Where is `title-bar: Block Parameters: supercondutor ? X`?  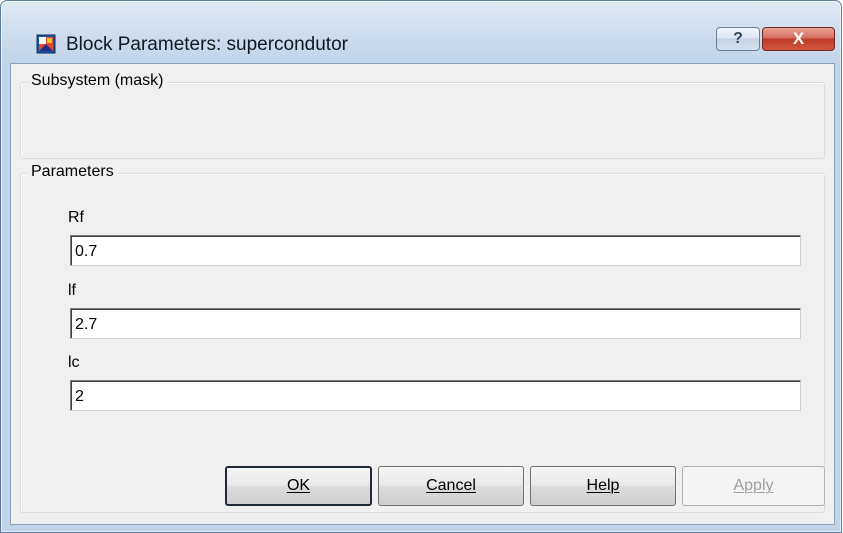 title-bar: Block Parameters: supercondutor ? X is located at coordinates (421, 32).